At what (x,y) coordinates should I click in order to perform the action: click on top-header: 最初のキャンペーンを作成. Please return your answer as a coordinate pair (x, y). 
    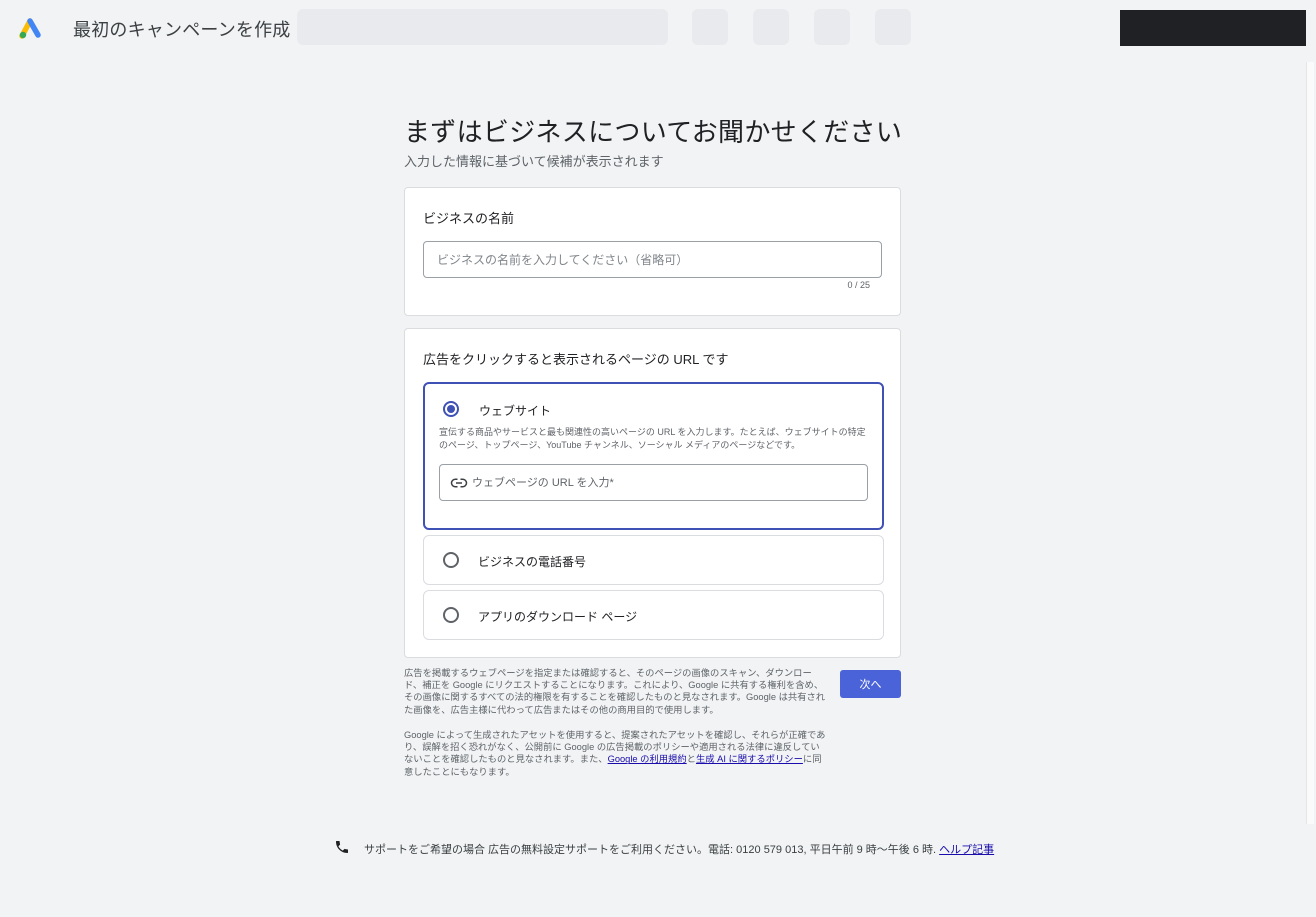
    Looking at the image, I should click on (658, 27).